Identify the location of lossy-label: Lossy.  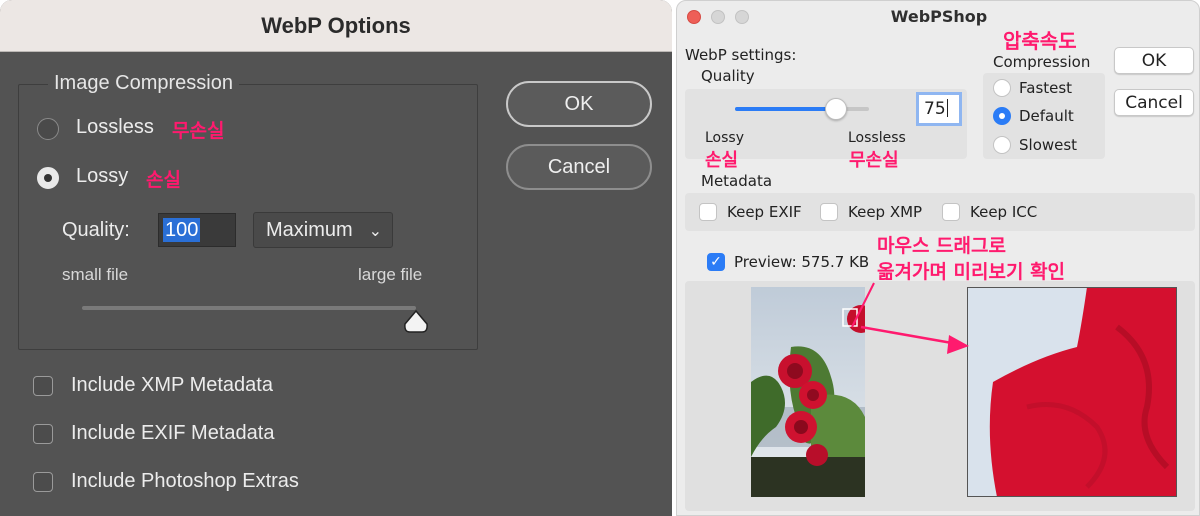
(102, 176).